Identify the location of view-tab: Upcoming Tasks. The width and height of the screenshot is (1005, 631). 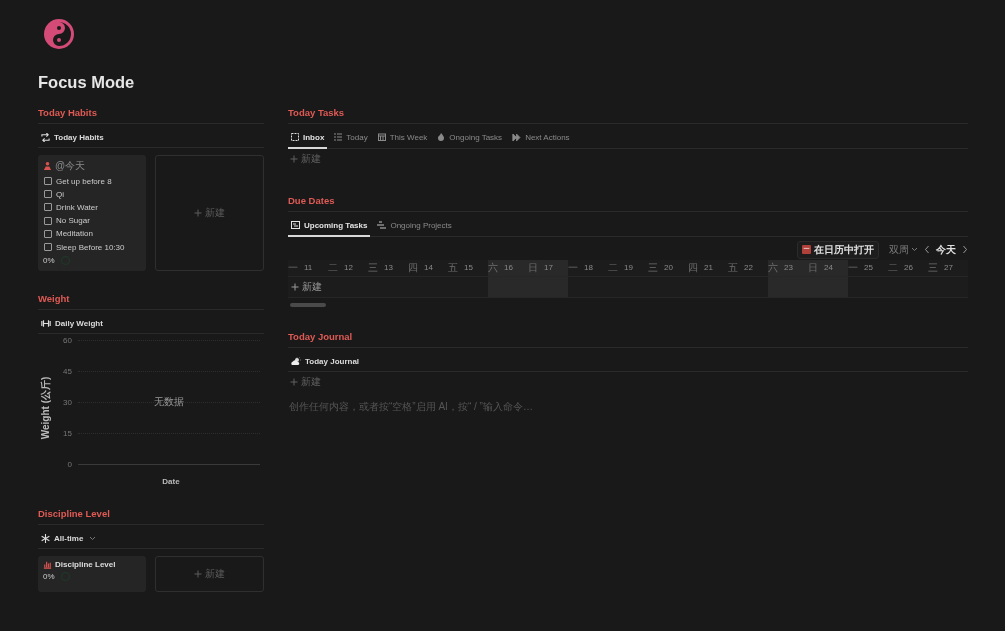
(329, 226).